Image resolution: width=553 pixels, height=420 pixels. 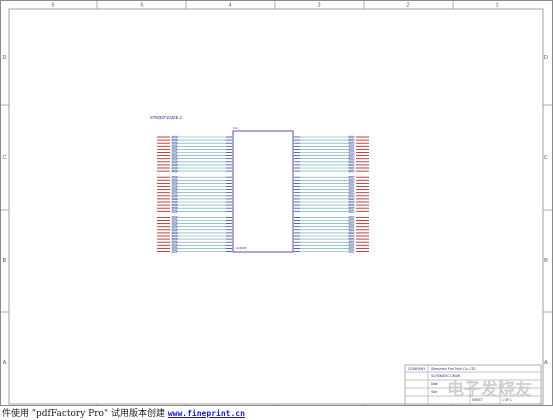 I want to click on column-label: 5, so click(x=141, y=6).